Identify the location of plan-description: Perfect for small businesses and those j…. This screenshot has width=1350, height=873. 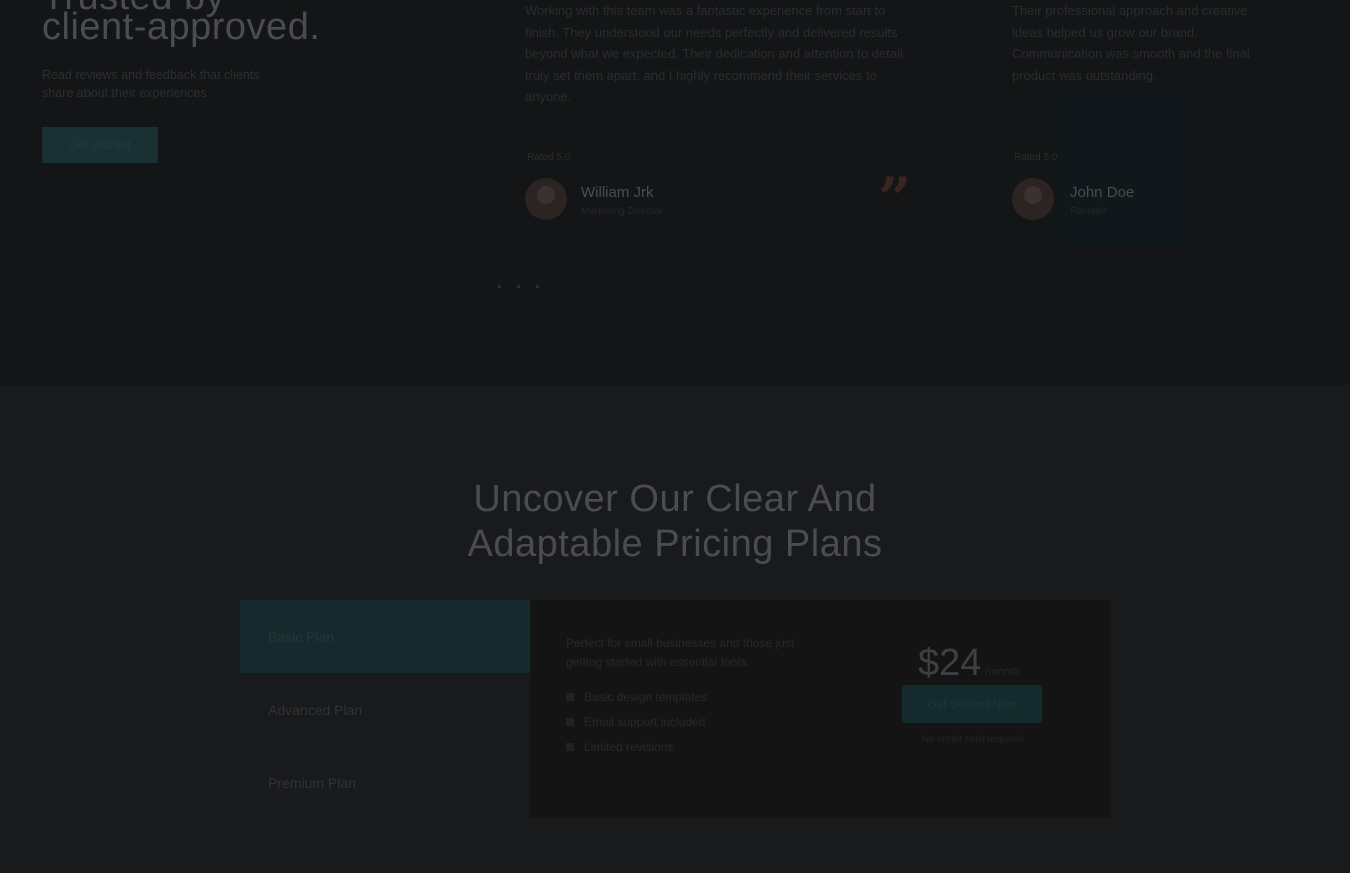
(680, 652).